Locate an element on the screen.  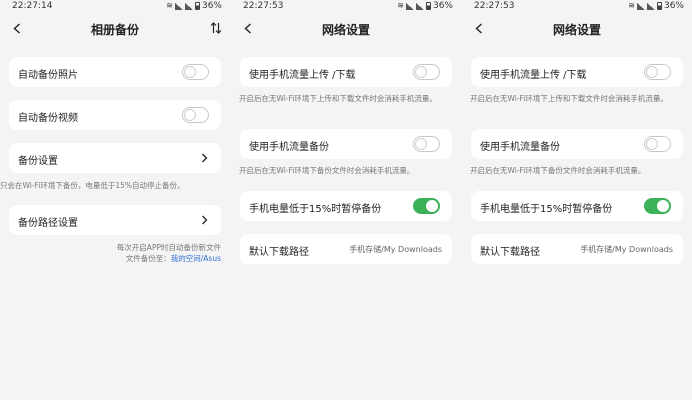
row-label: 备份设置 is located at coordinates (38, 161).